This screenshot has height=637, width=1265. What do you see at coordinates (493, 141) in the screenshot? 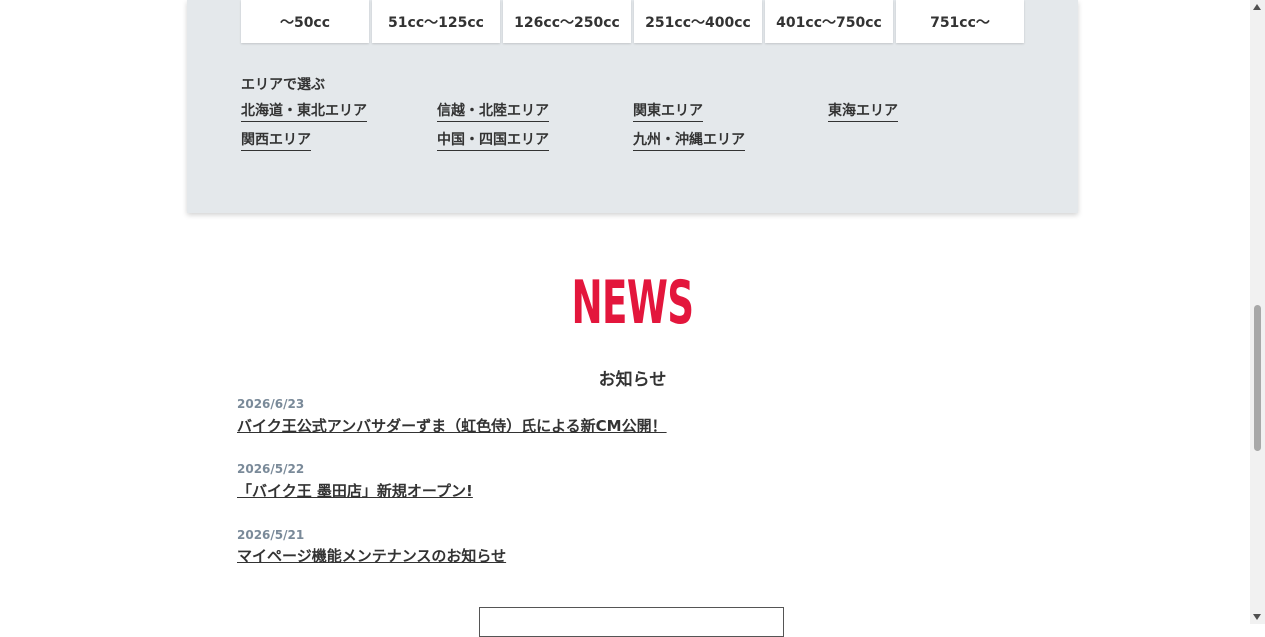
I see `area-link-chugoku-shikoku: 中国・四国エリア` at bounding box center [493, 141].